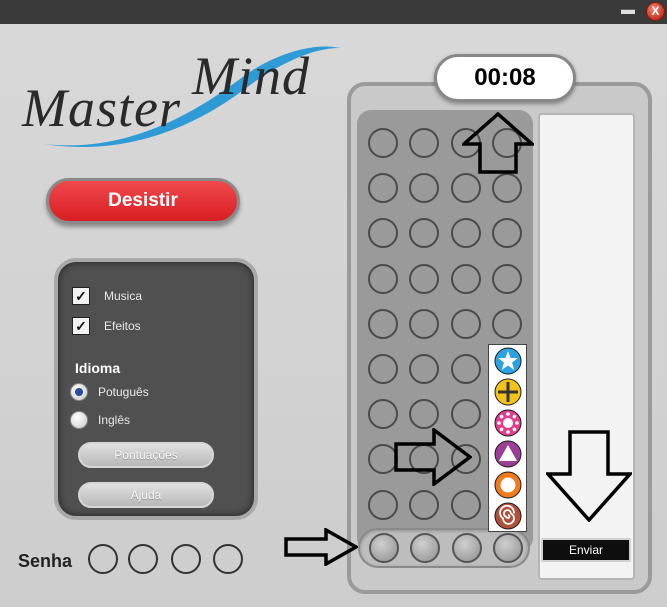  What do you see at coordinates (250, 76) in the screenshot?
I see `svg-text: Mind` at bounding box center [250, 76].